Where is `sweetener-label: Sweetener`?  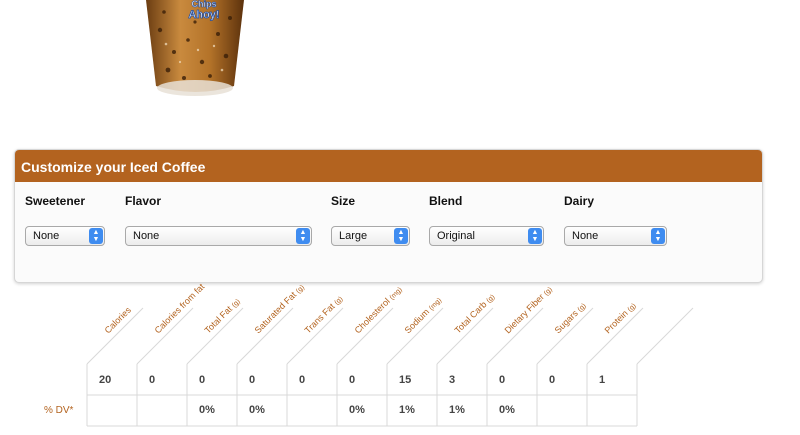 sweetener-label: Sweetener is located at coordinates (55, 201).